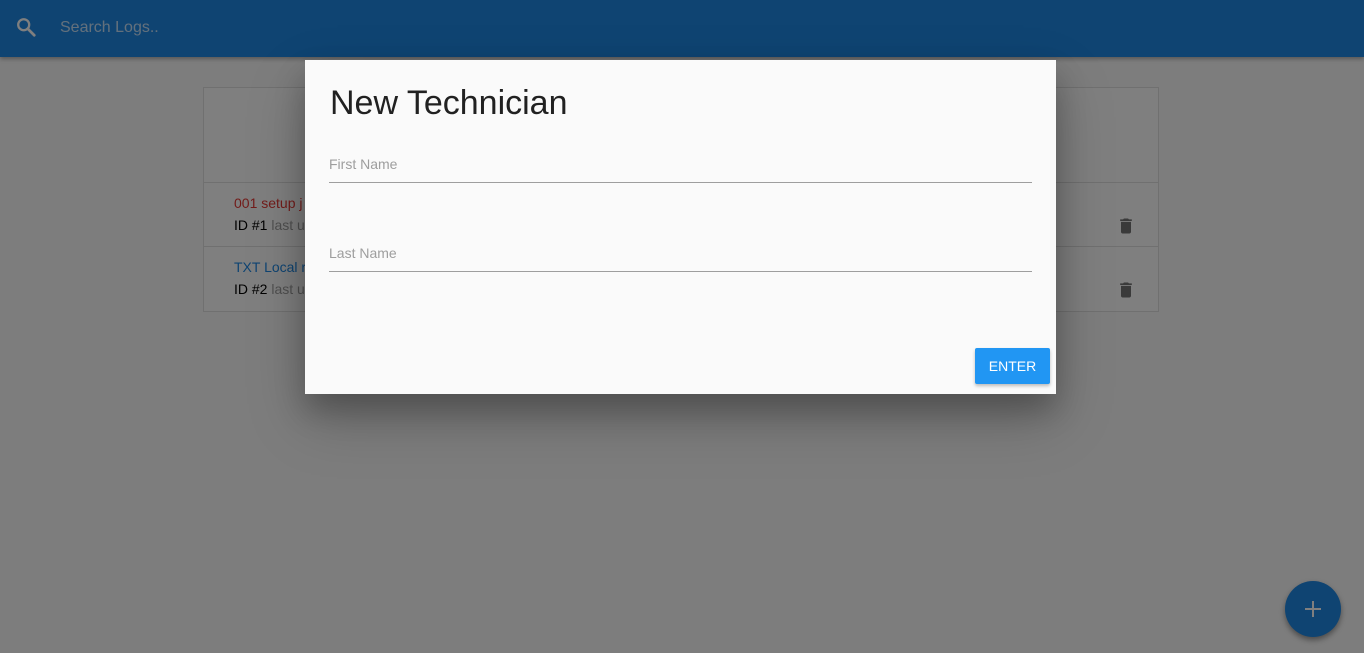  What do you see at coordinates (1012, 366) in the screenshot?
I see `enter-button: ENTER` at bounding box center [1012, 366].